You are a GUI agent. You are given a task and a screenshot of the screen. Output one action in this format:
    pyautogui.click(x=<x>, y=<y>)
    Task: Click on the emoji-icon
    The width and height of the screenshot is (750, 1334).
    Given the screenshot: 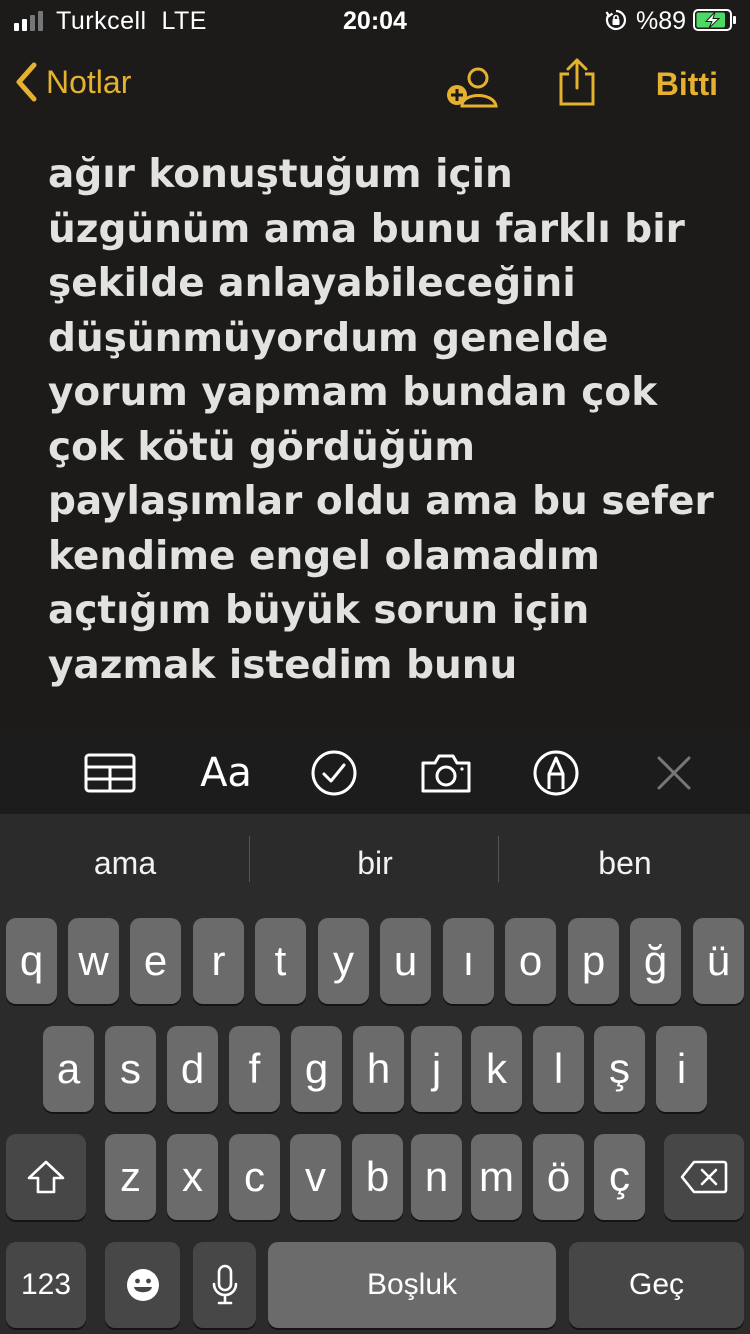 What is the action you would take?
    pyautogui.click(x=142, y=1285)
    